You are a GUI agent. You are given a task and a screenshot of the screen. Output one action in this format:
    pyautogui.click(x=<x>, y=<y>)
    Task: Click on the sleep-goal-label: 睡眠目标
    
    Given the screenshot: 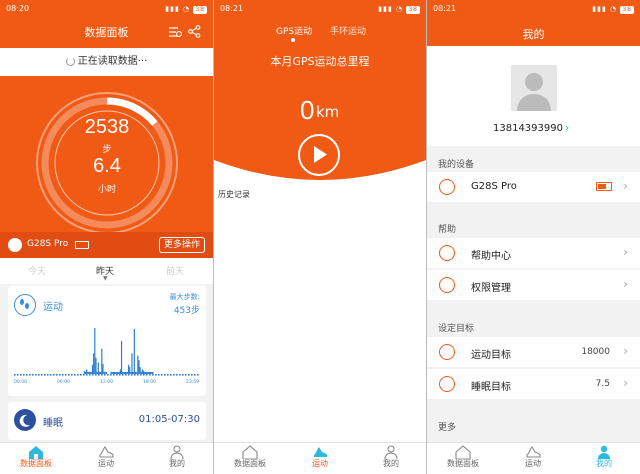 What is the action you would take?
    pyautogui.click(x=491, y=387)
    